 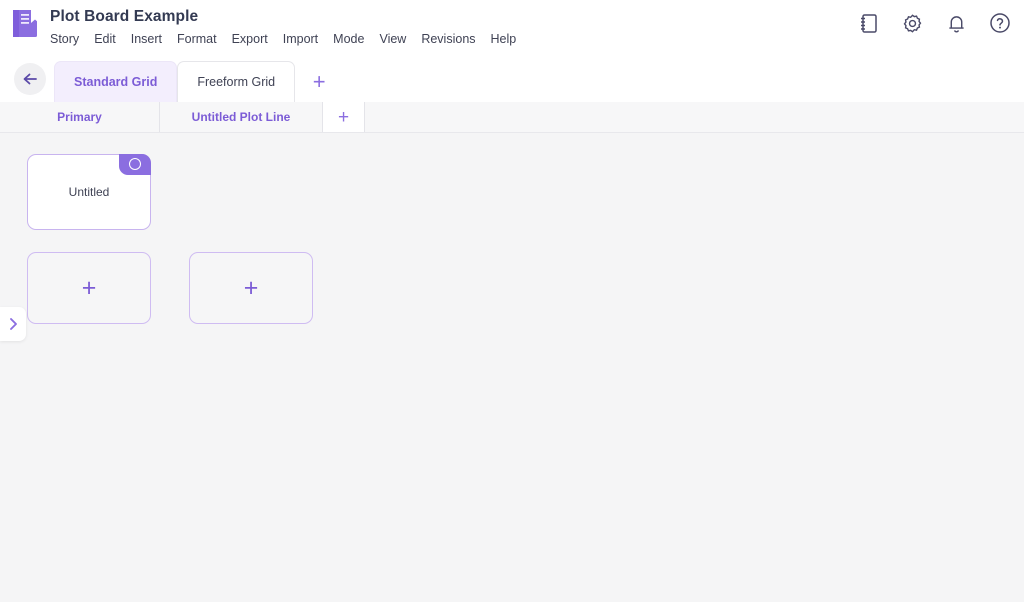 I want to click on menu-item-edit: Edit, so click(x=109, y=39).